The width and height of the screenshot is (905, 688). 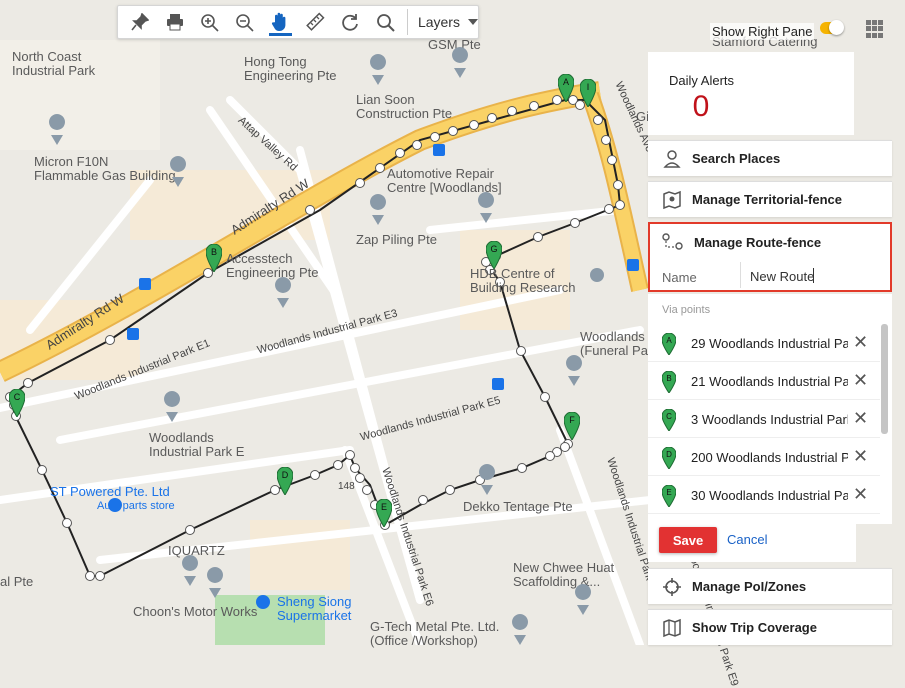 I want to click on menu-search-places: Search Places, so click(x=770, y=158).